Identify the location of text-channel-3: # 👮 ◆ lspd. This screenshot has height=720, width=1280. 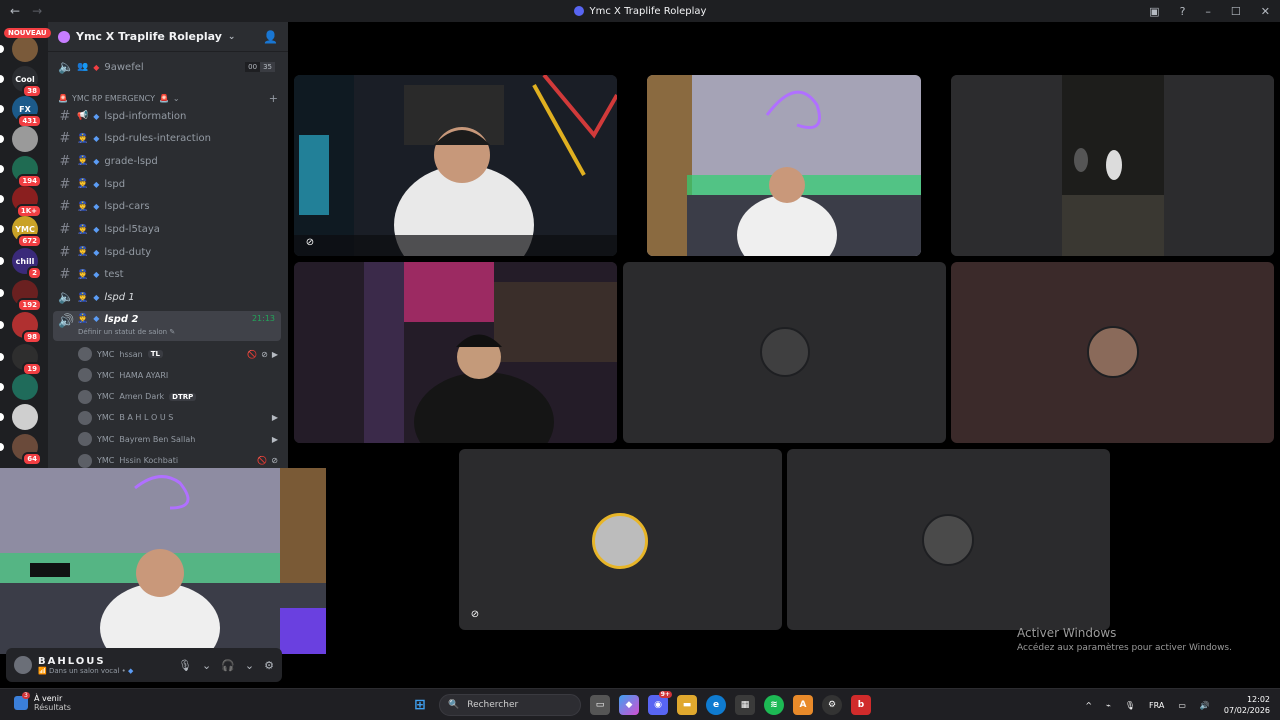
(167, 184).